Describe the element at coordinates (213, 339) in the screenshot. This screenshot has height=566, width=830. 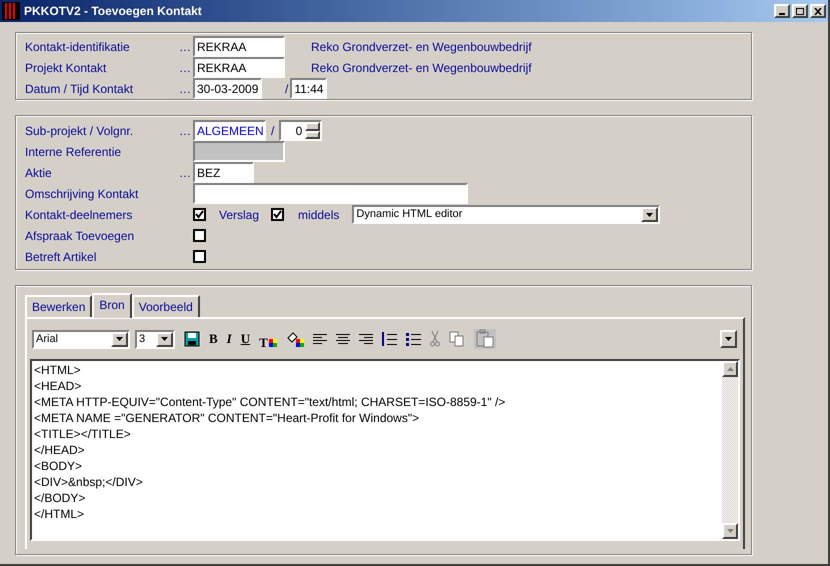
I see `bold-button: B` at that location.